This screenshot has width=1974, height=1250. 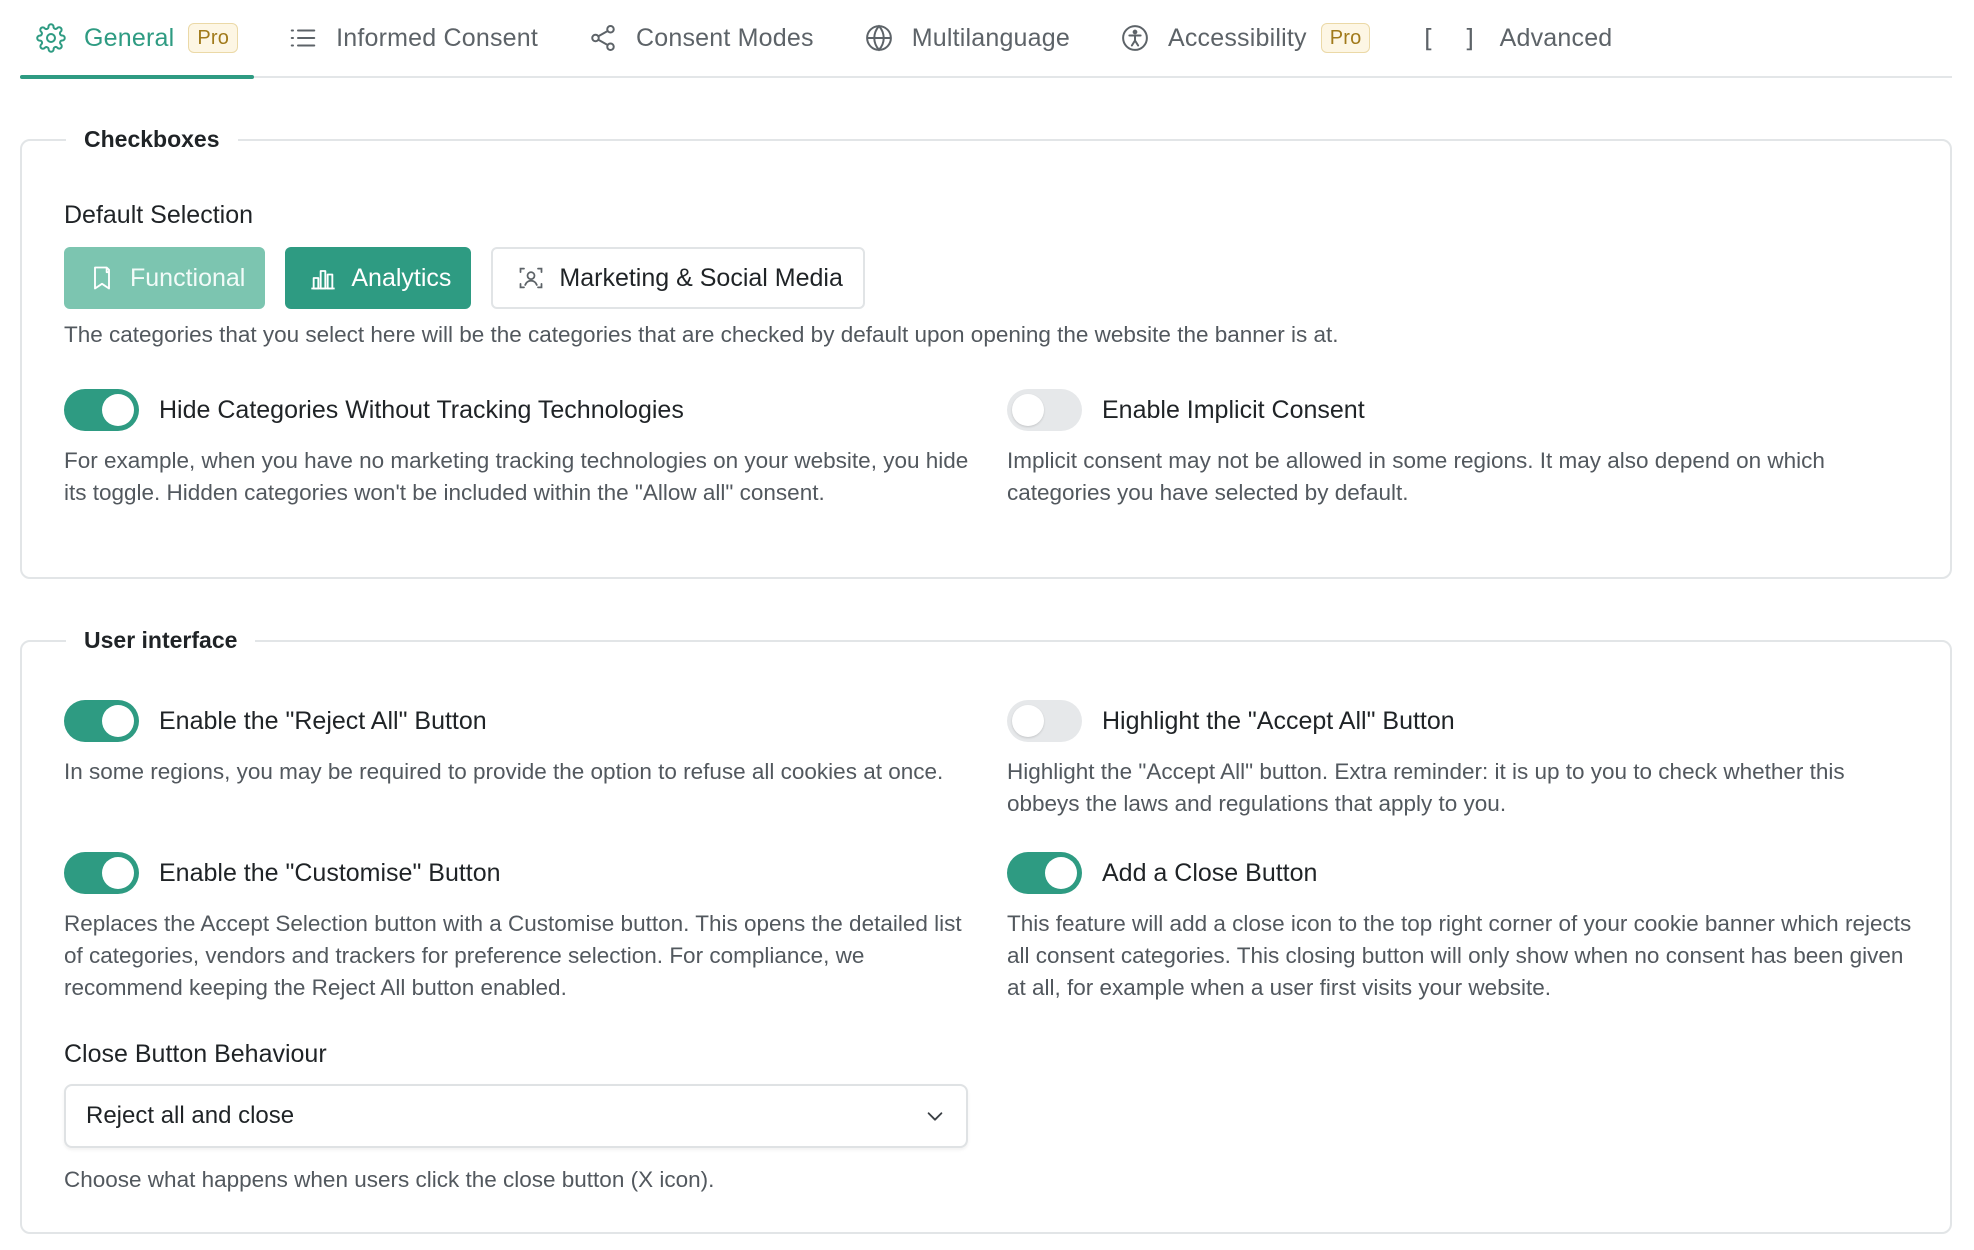 I want to click on customise-toggle, so click(x=101, y=873).